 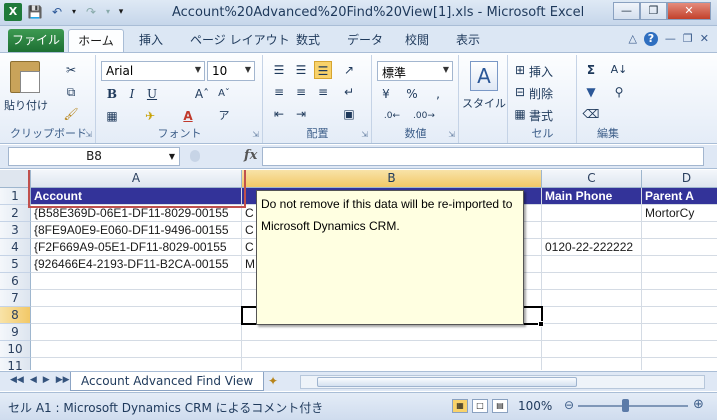 What do you see at coordinates (26, 105) in the screenshot?
I see `paste-button: 貼り付け` at bounding box center [26, 105].